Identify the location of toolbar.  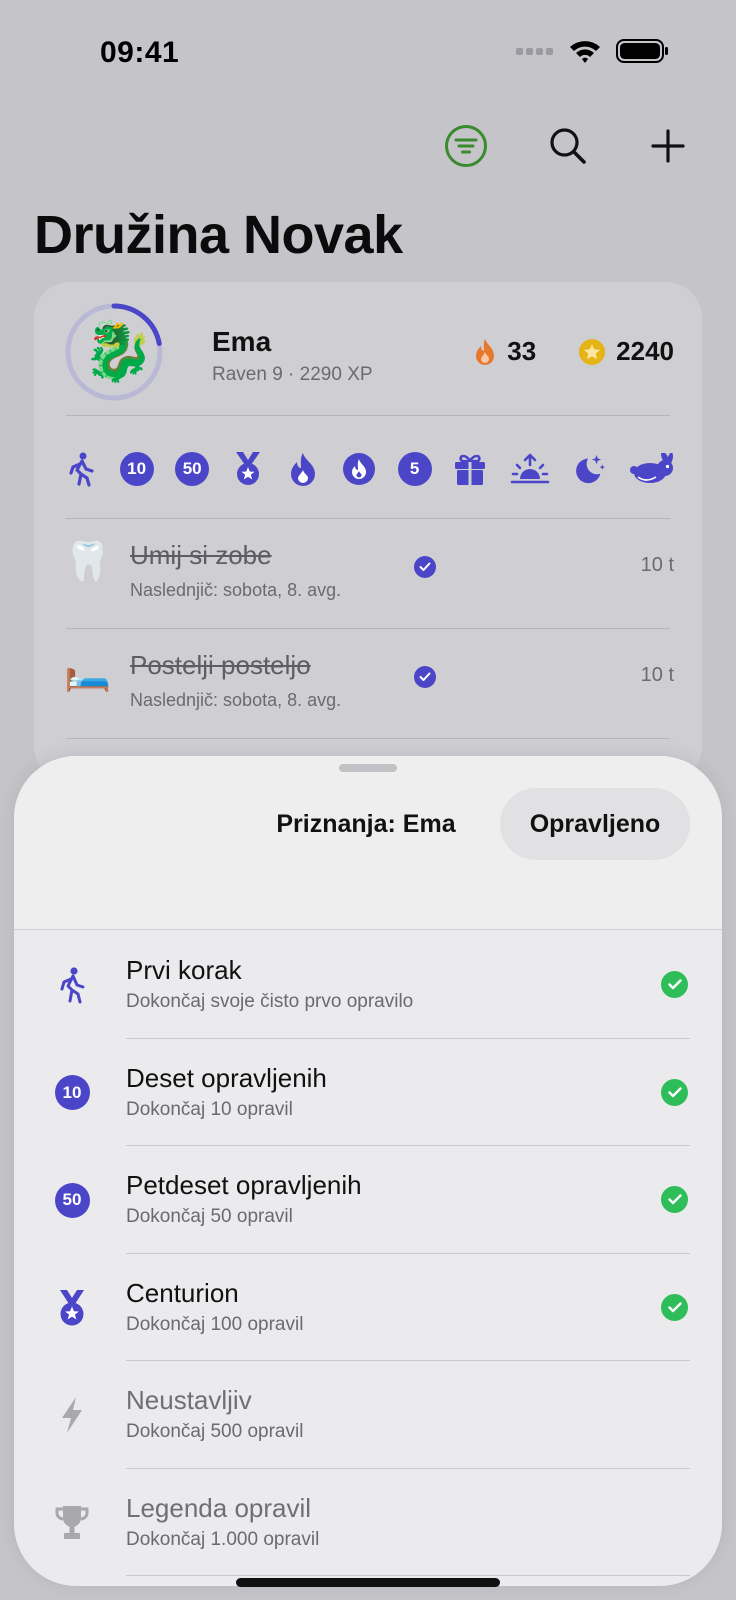
(566, 146).